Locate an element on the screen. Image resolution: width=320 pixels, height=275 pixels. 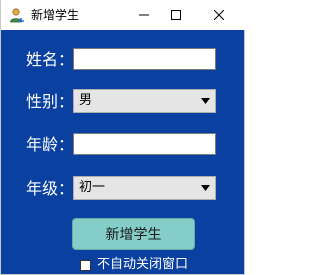
gender-label: 性别： is located at coordinates (50, 101).